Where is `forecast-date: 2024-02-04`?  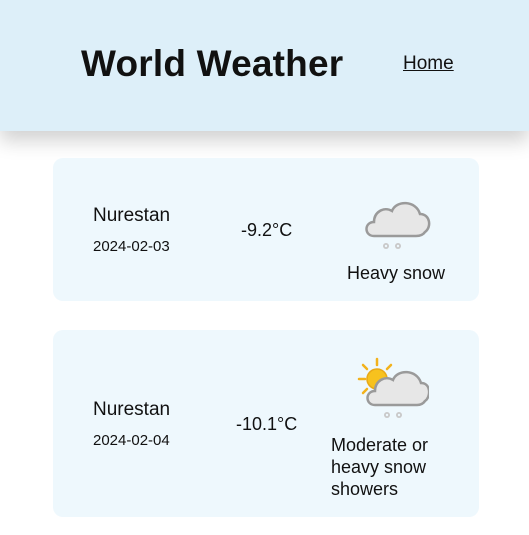 forecast-date: 2024-02-04 is located at coordinates (131, 440).